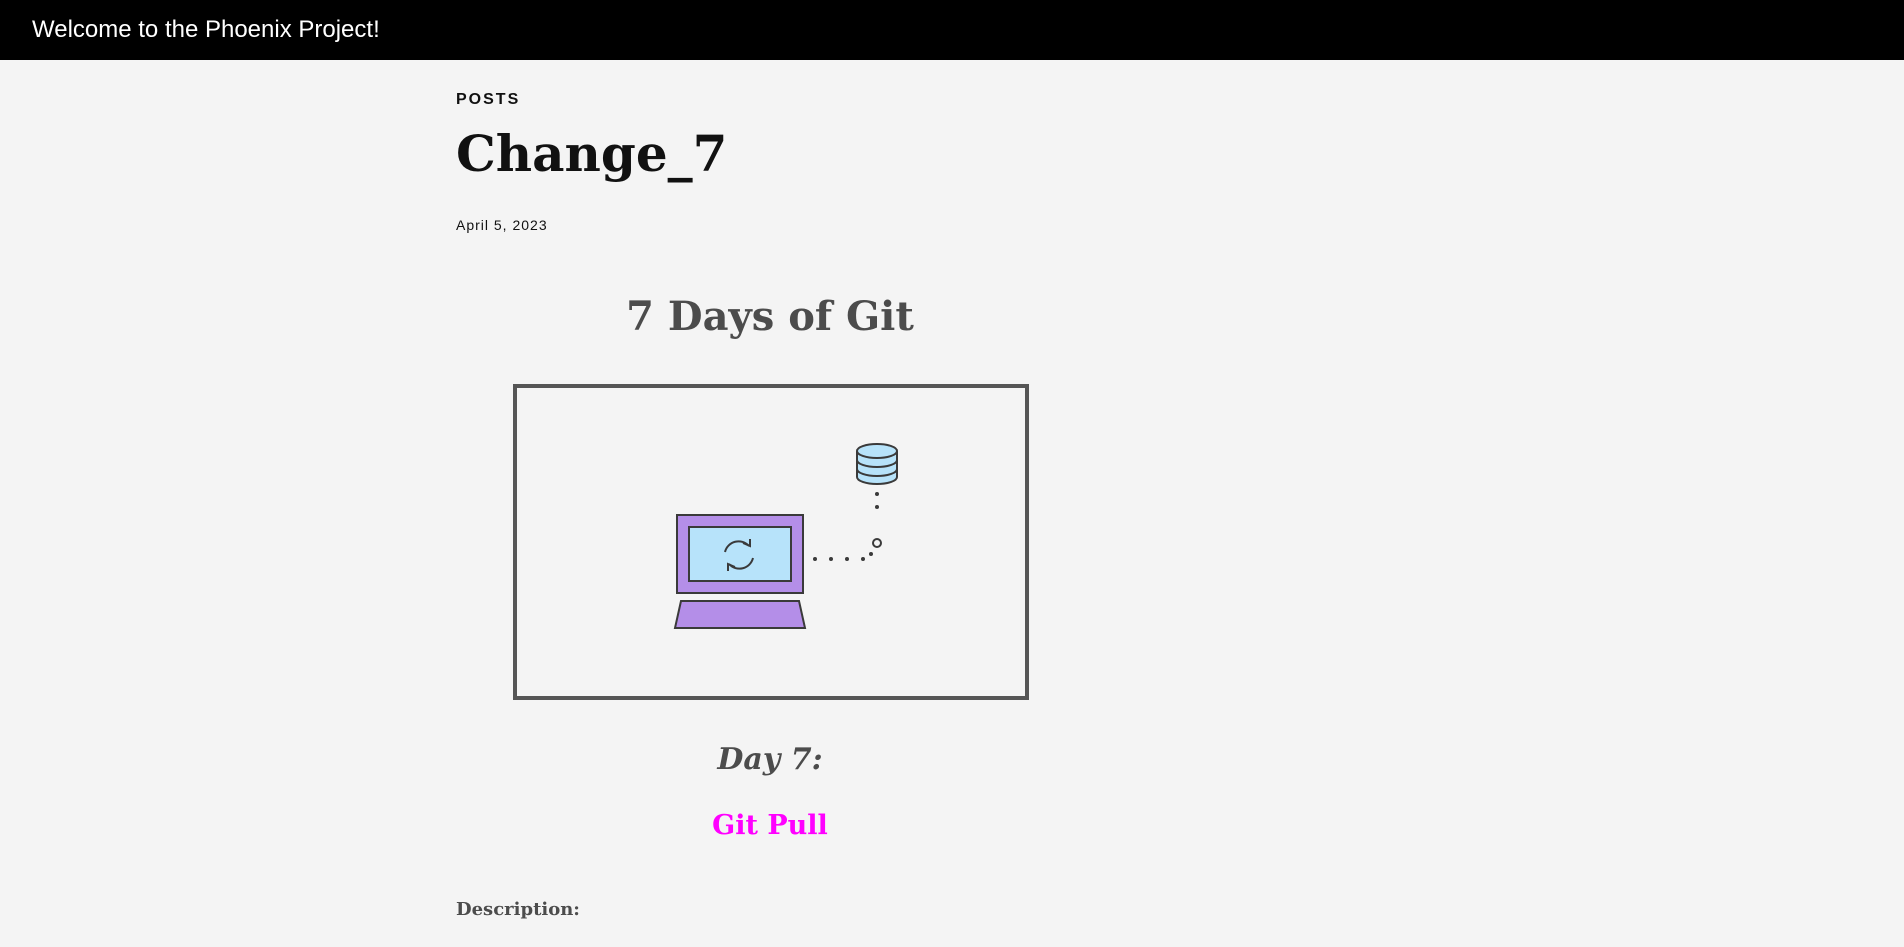 The image size is (1904, 947). Describe the element at coordinates (740, 571) in the screenshot. I see `laptop-icon` at that location.